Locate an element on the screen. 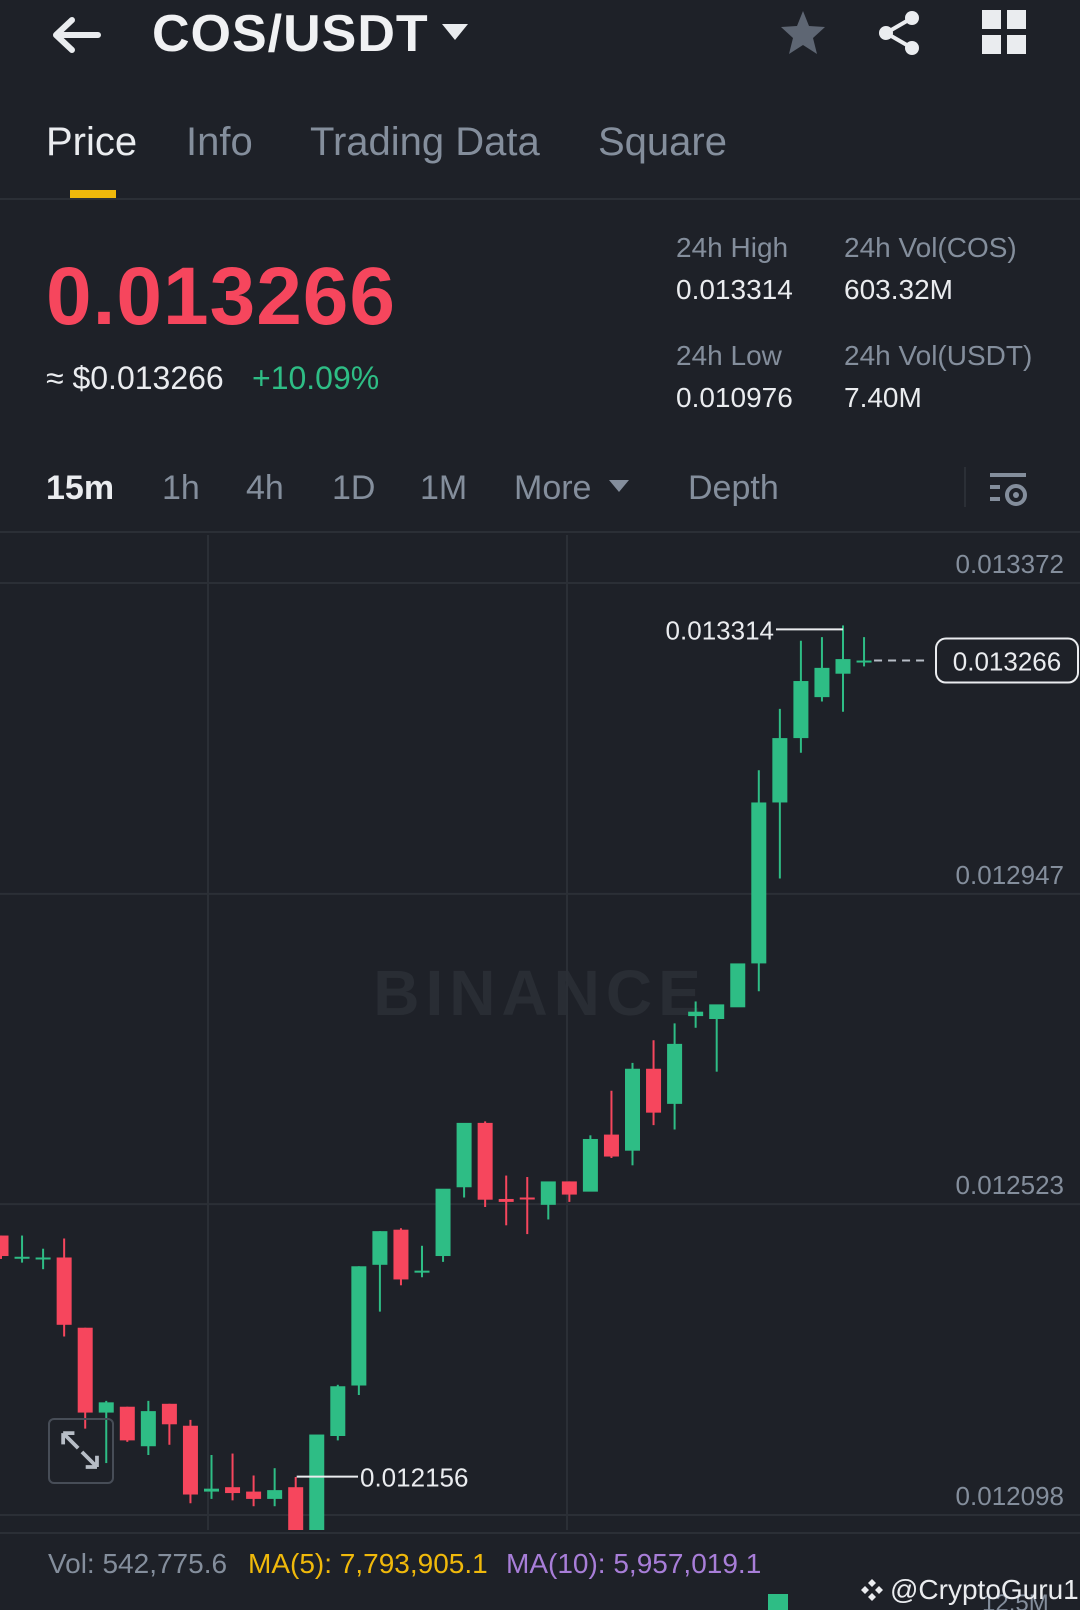 The width and height of the screenshot is (1080, 1610). y-tick-label: 0.013372 is located at coordinates (1010, 564).